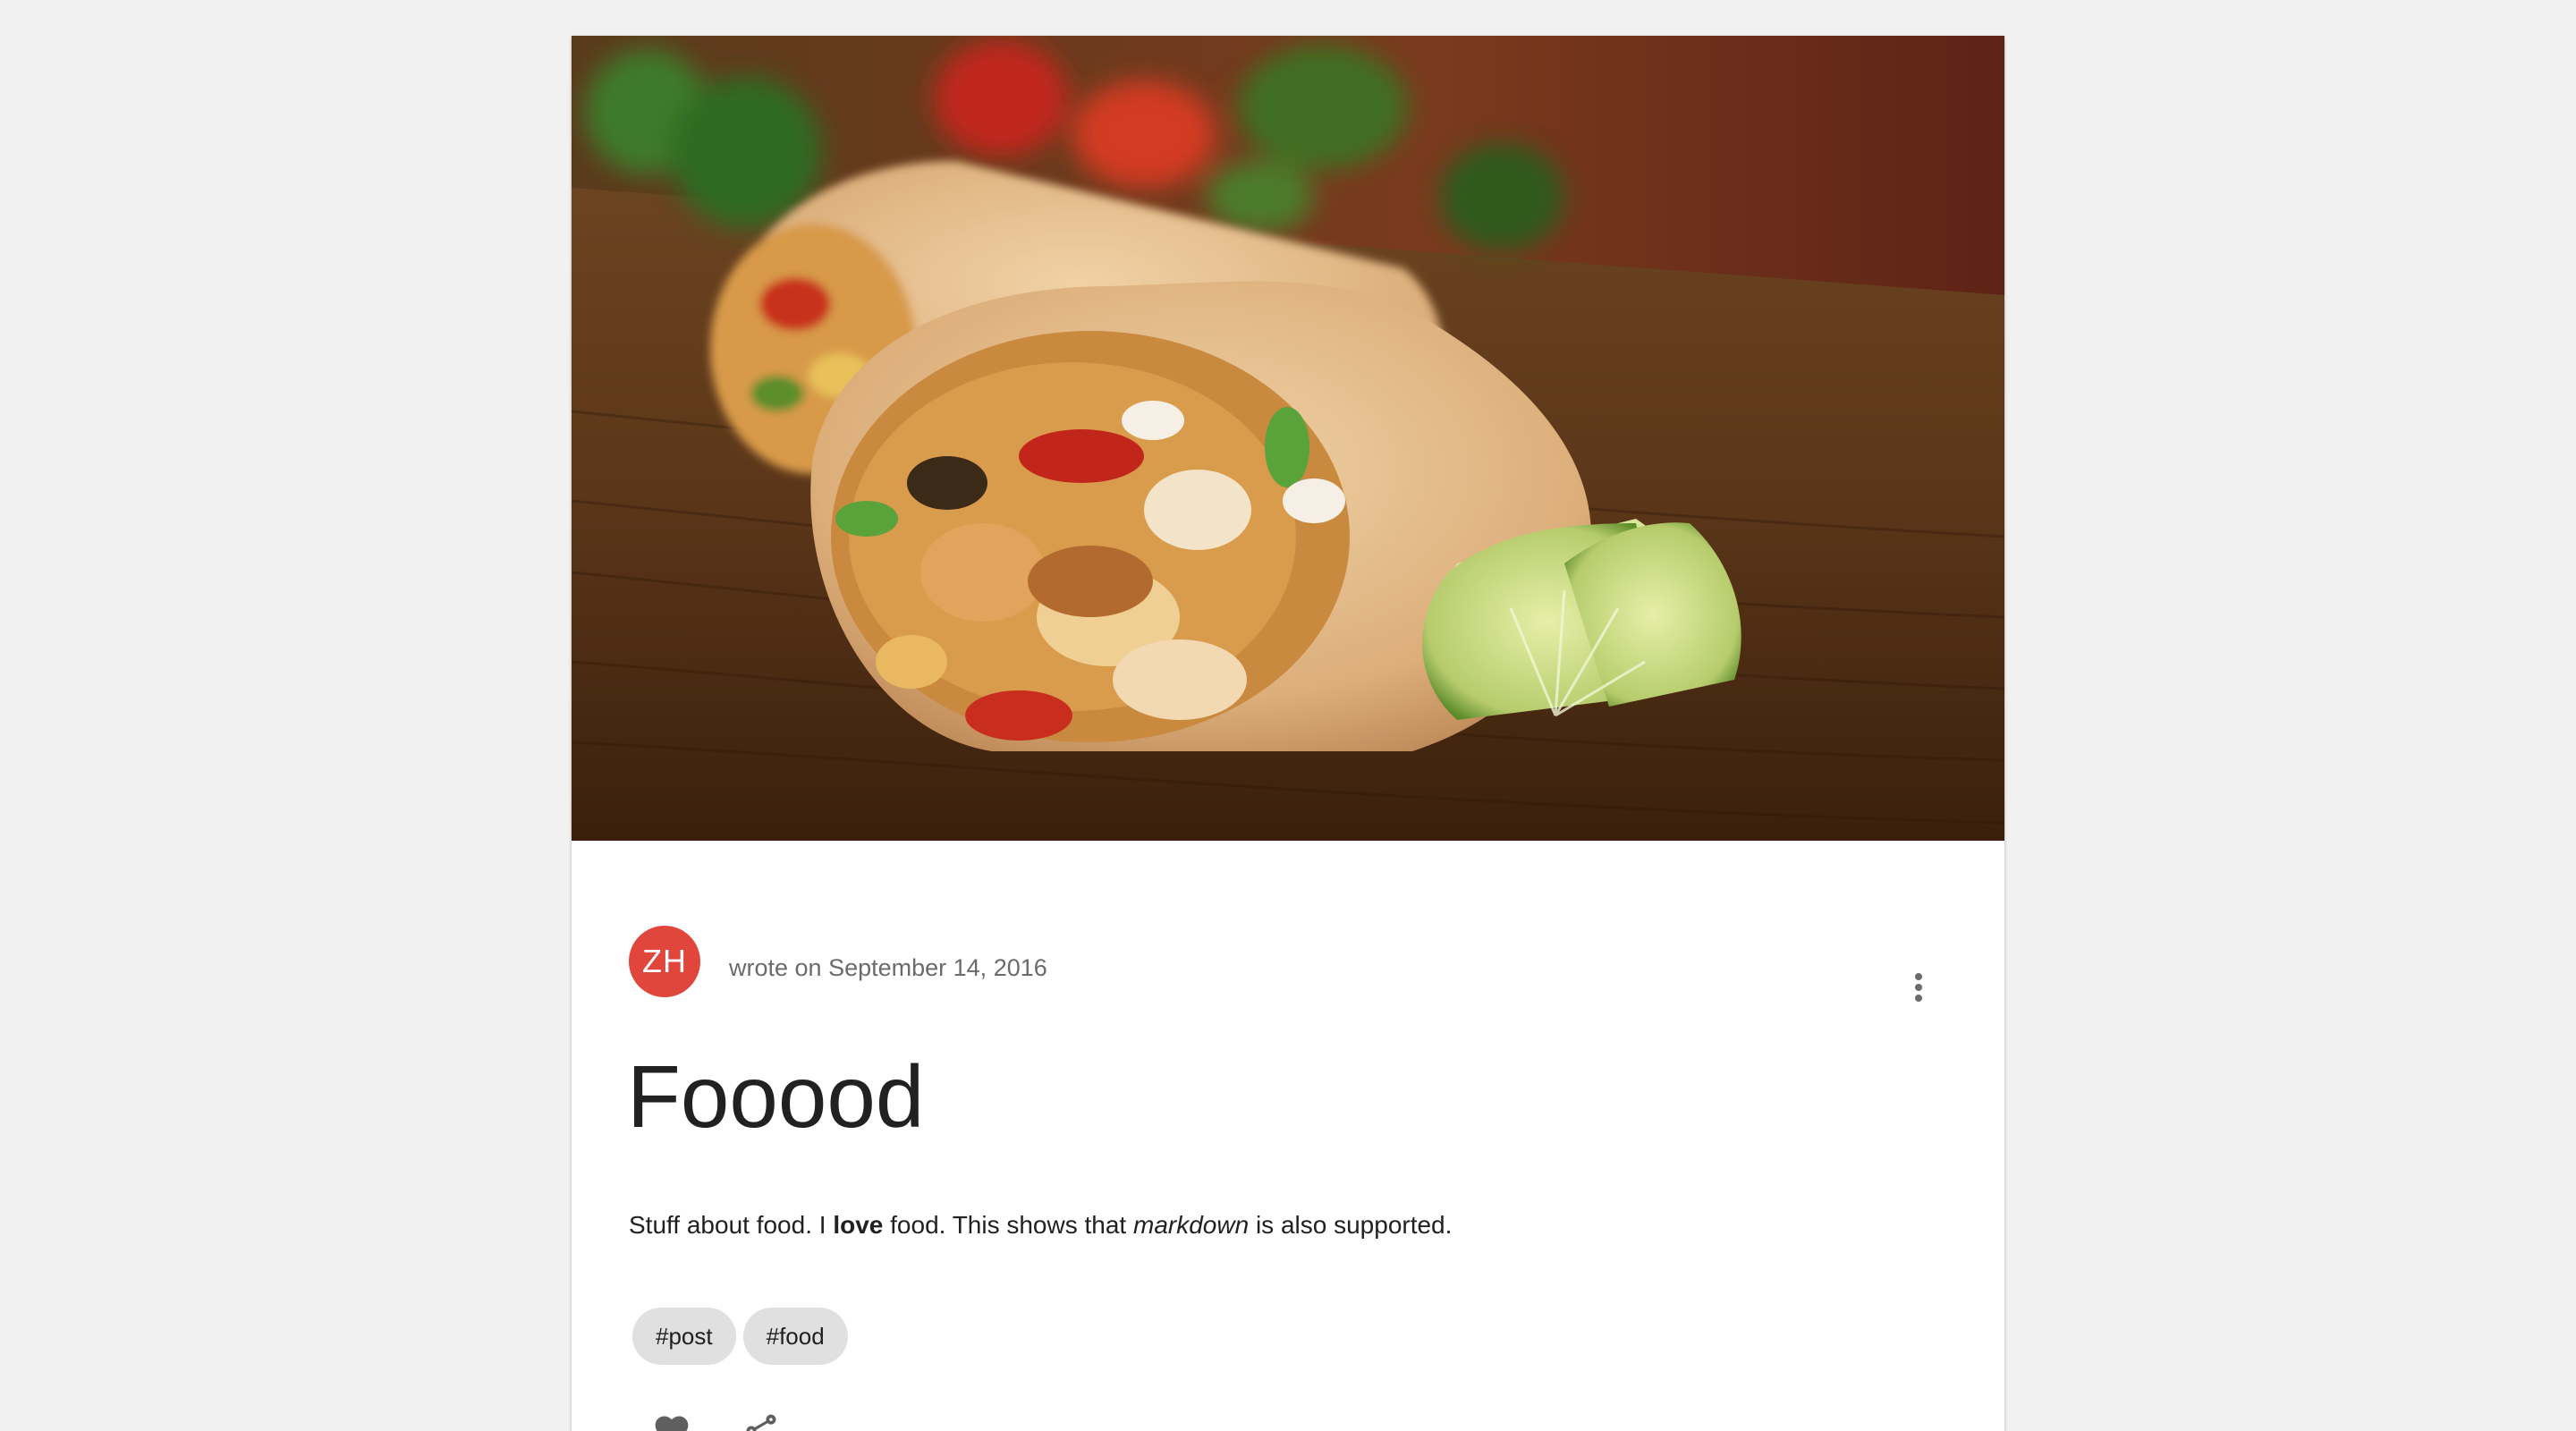  I want to click on tag-chip-food: #food, so click(795, 1337).